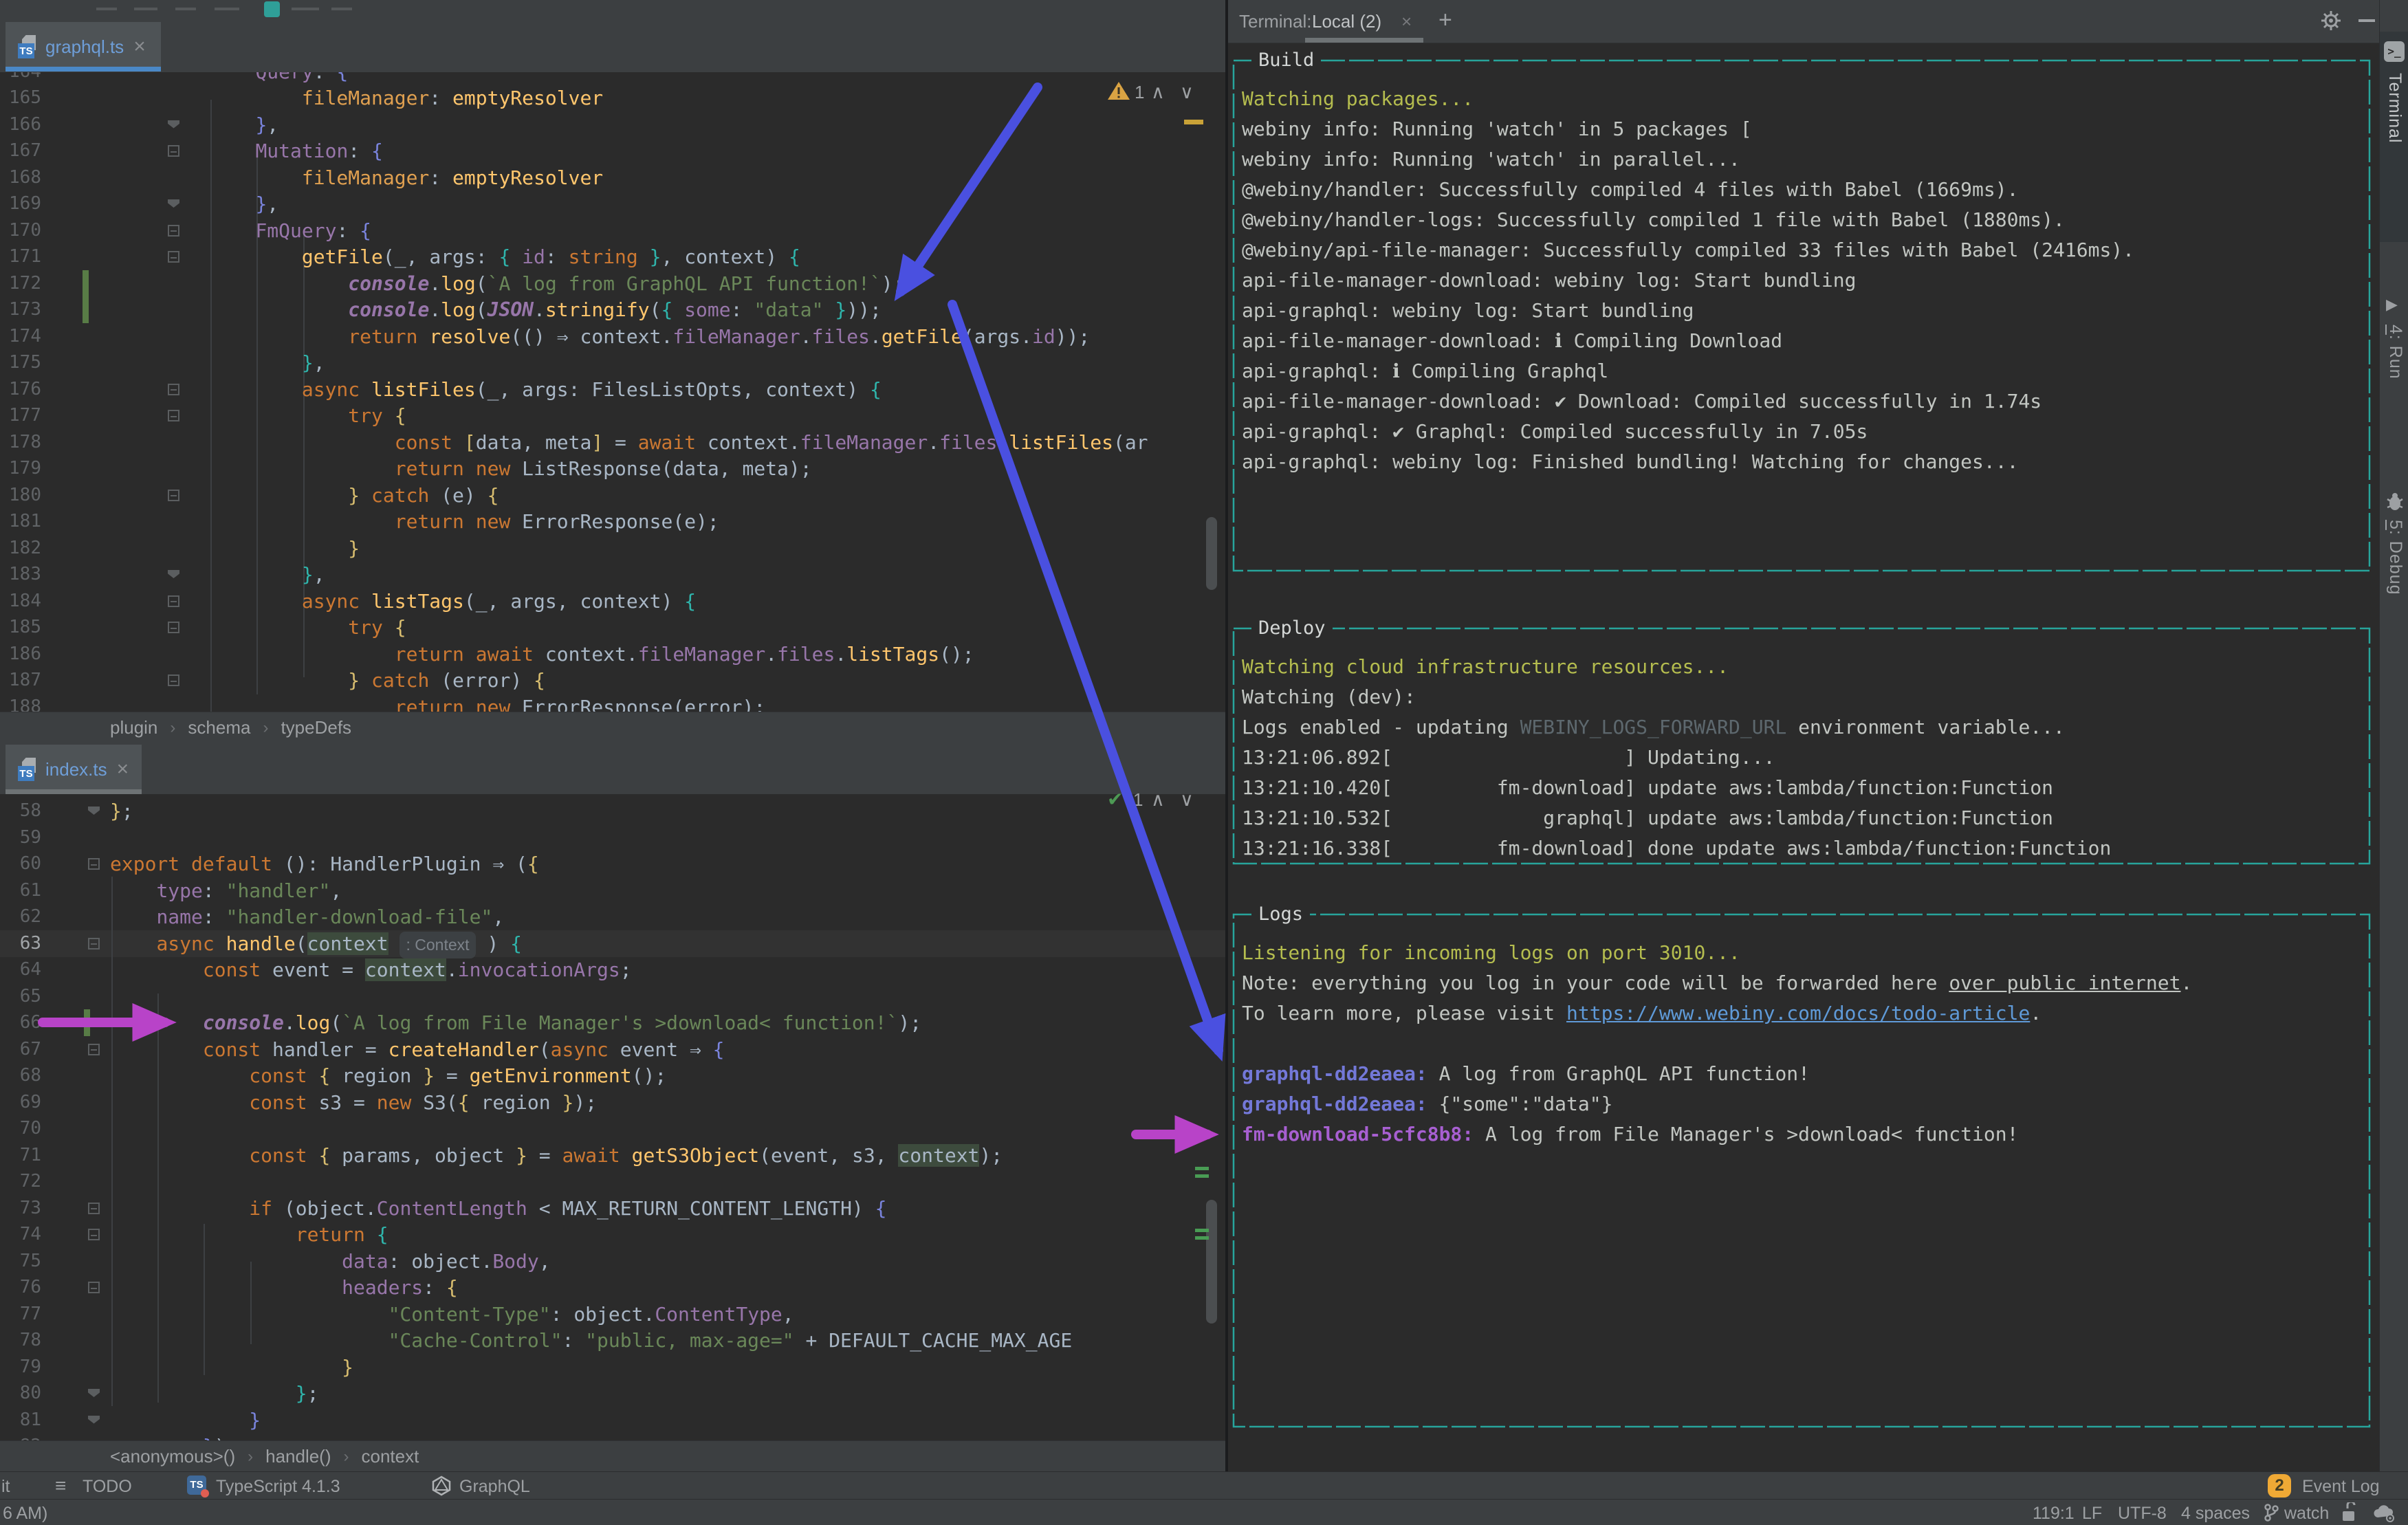 The image size is (2408, 1525). What do you see at coordinates (612, 521) in the screenshot?
I see `code-line: 181 return new ErrorResponse(e);` at bounding box center [612, 521].